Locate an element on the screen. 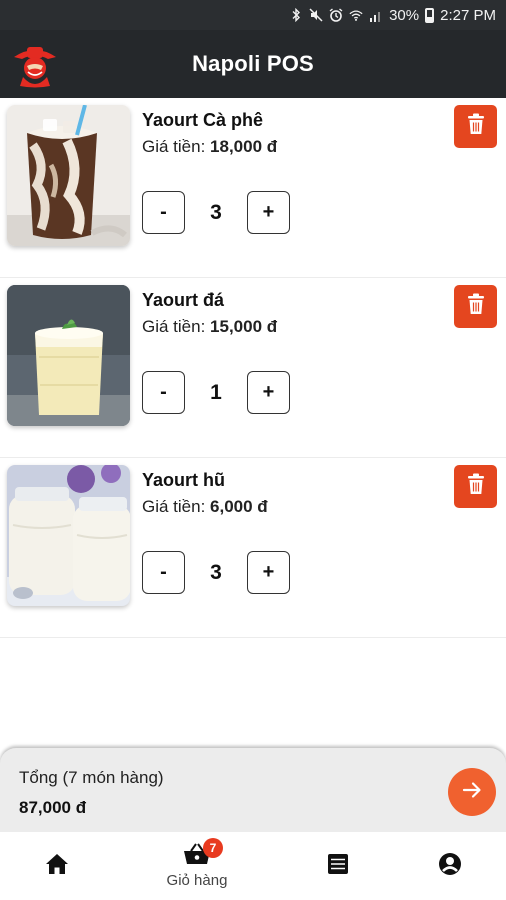 The width and height of the screenshot is (506, 900). page-title: Napoli POS is located at coordinates (253, 63).